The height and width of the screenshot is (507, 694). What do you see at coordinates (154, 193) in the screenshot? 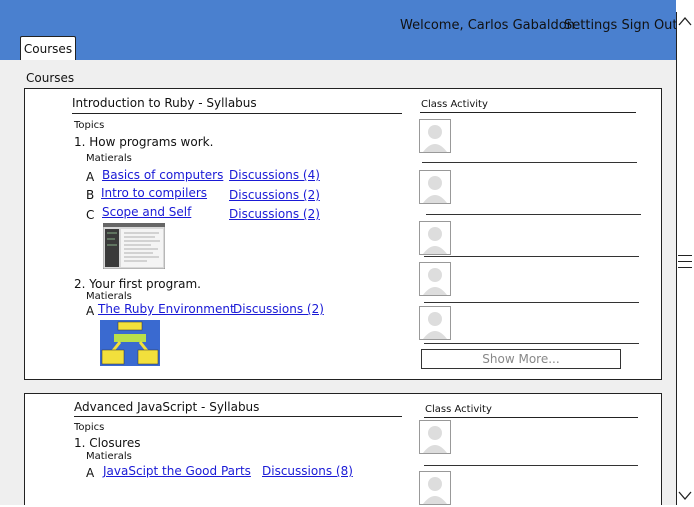
I see `material-link: Intro to compilers` at bounding box center [154, 193].